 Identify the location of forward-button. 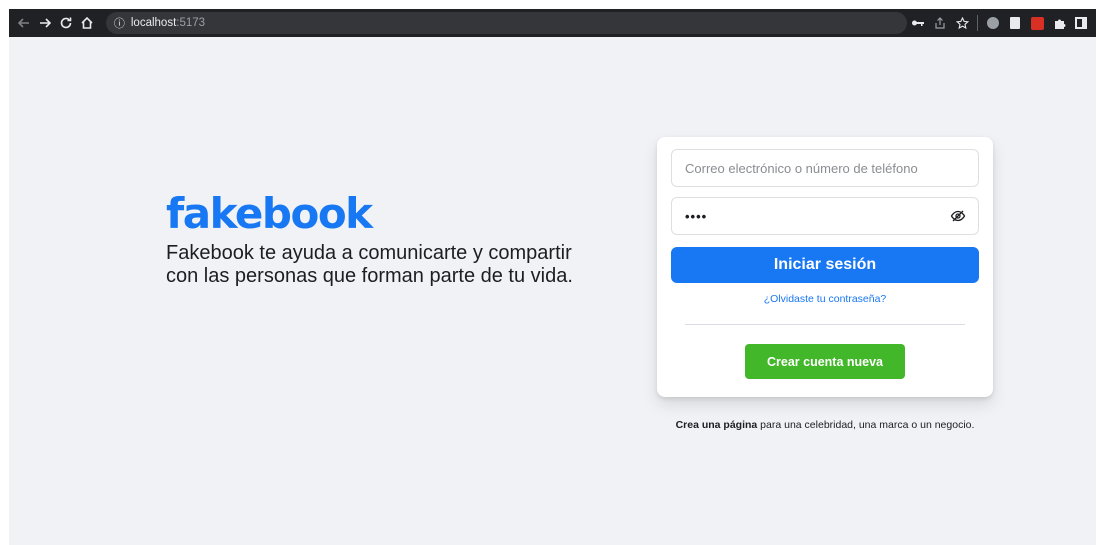
(44, 23).